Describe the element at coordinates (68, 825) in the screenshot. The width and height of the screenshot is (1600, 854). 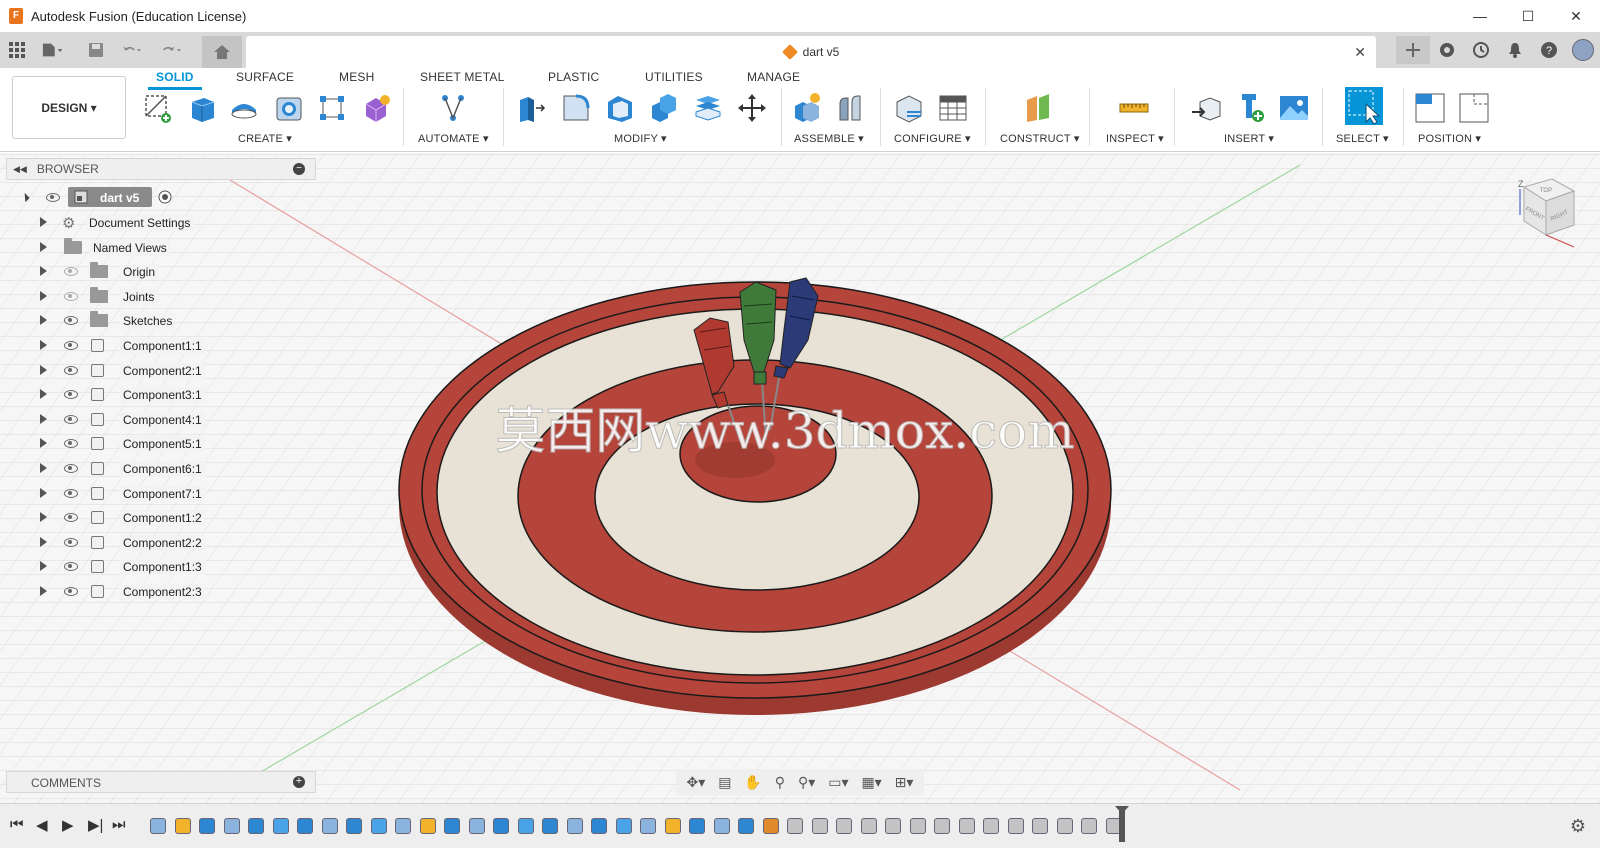
I see `timeline-play-button: ▶` at that location.